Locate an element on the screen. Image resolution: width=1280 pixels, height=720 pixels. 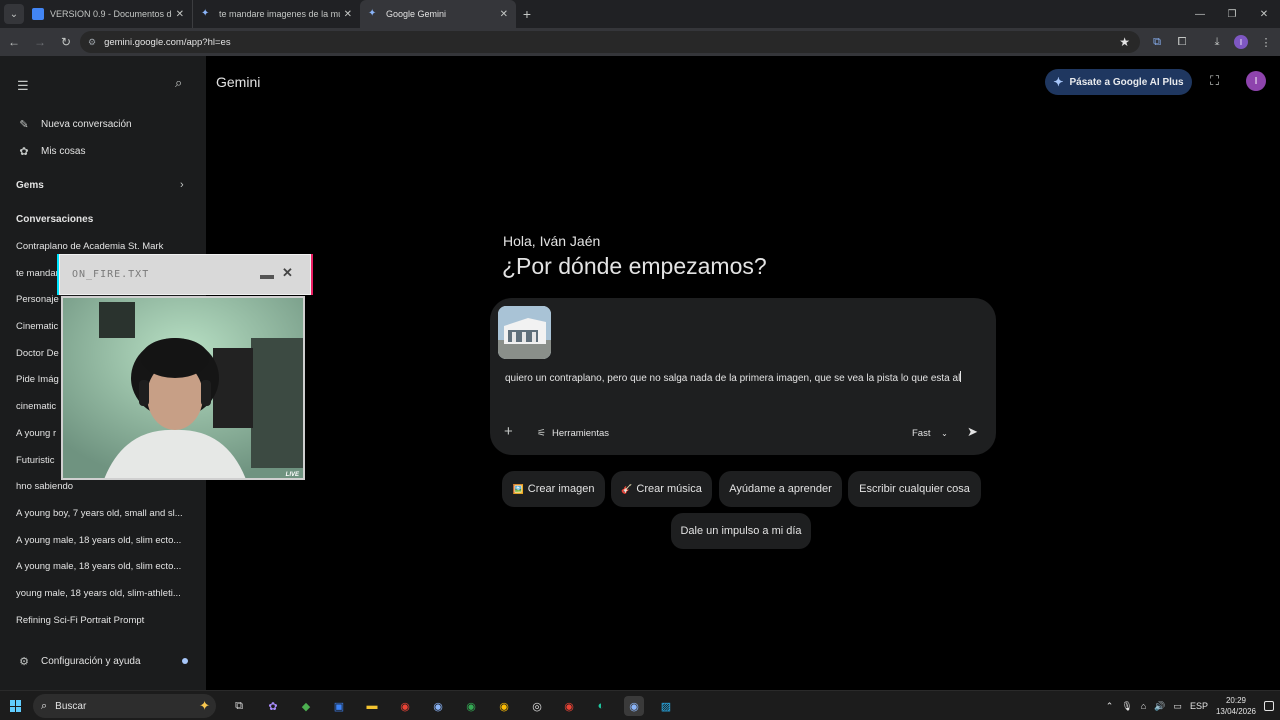
gems-header: Gems is located at coordinates (30, 185).